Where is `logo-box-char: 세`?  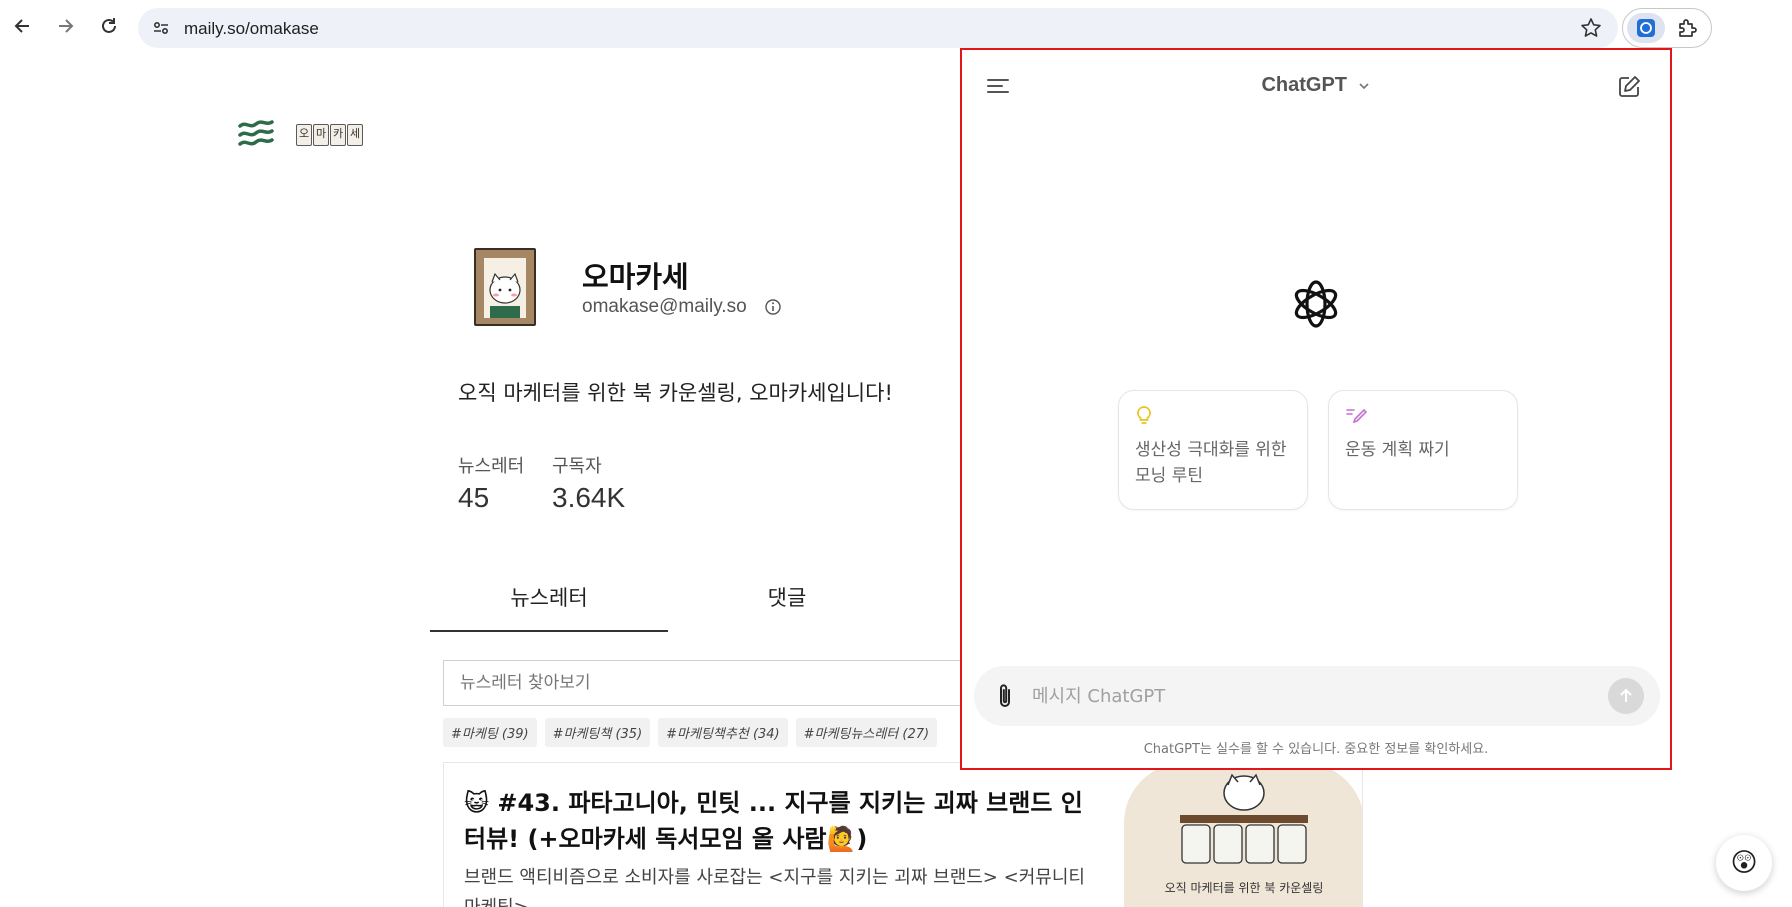
logo-box-char: 세 is located at coordinates (355, 135).